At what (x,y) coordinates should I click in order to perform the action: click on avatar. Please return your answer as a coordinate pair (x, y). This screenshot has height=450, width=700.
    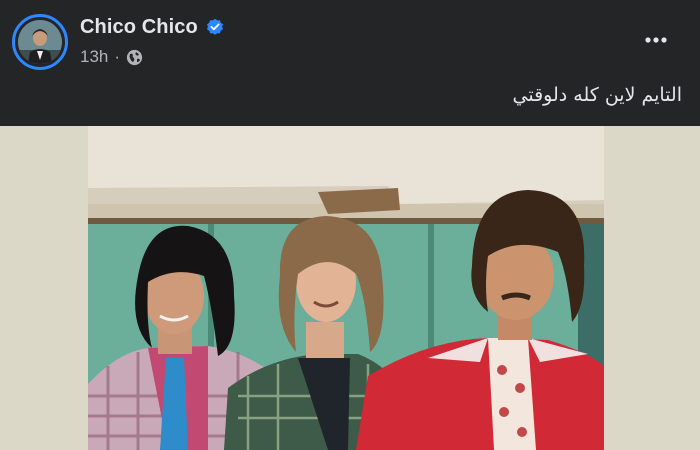
    Looking at the image, I should click on (40, 42).